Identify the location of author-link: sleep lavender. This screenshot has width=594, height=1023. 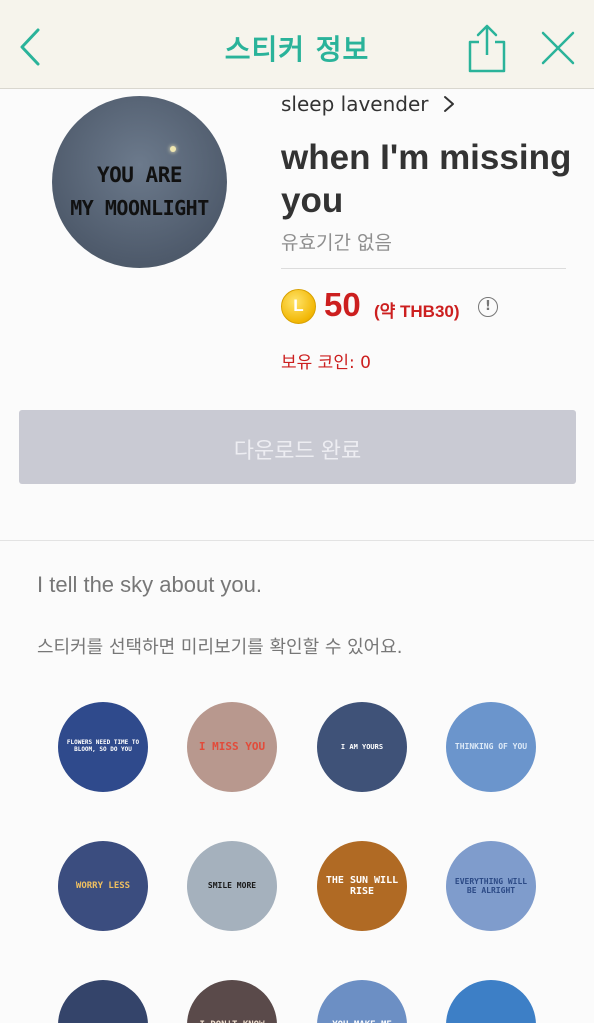
(355, 104).